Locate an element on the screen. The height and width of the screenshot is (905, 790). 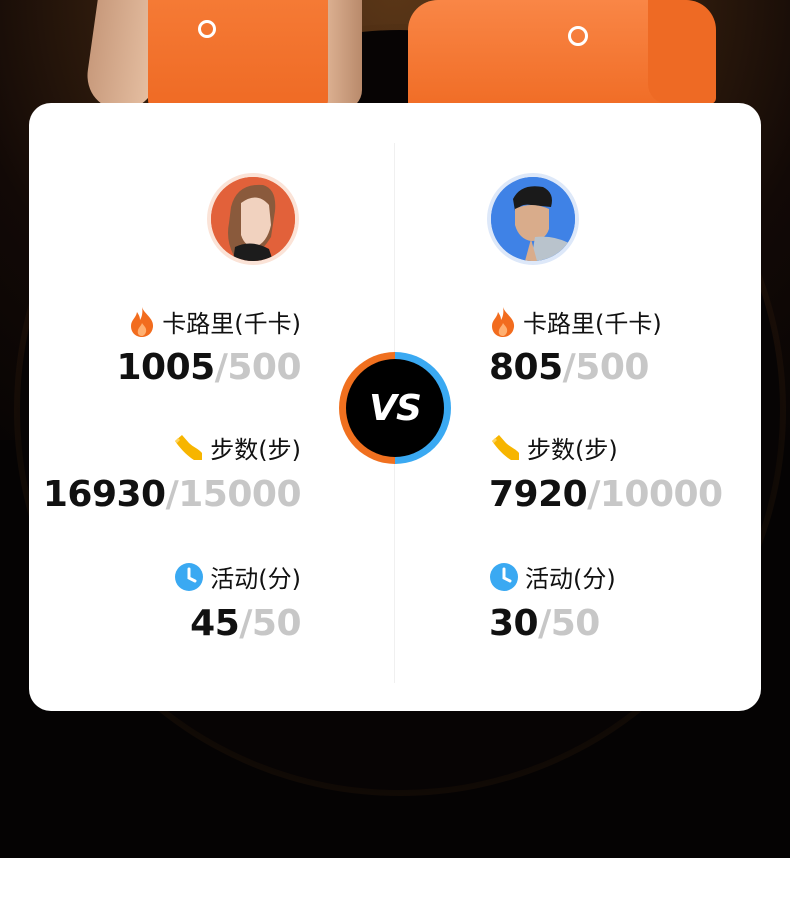
right-activity-value: 30/50 is located at coordinates (544, 623).